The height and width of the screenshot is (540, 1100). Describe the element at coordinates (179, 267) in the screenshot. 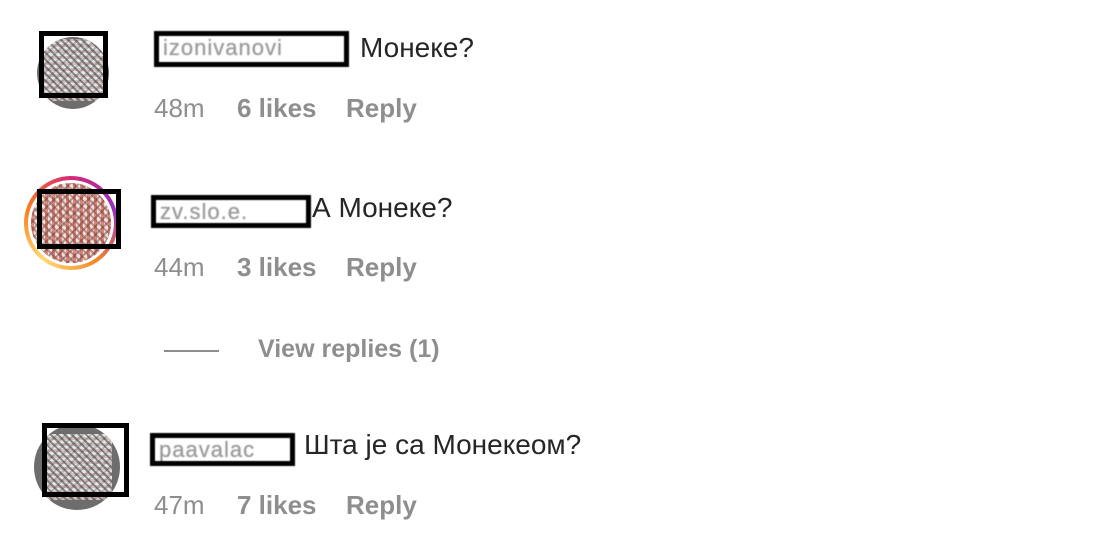

I see `comment-timestamp: 44m` at that location.